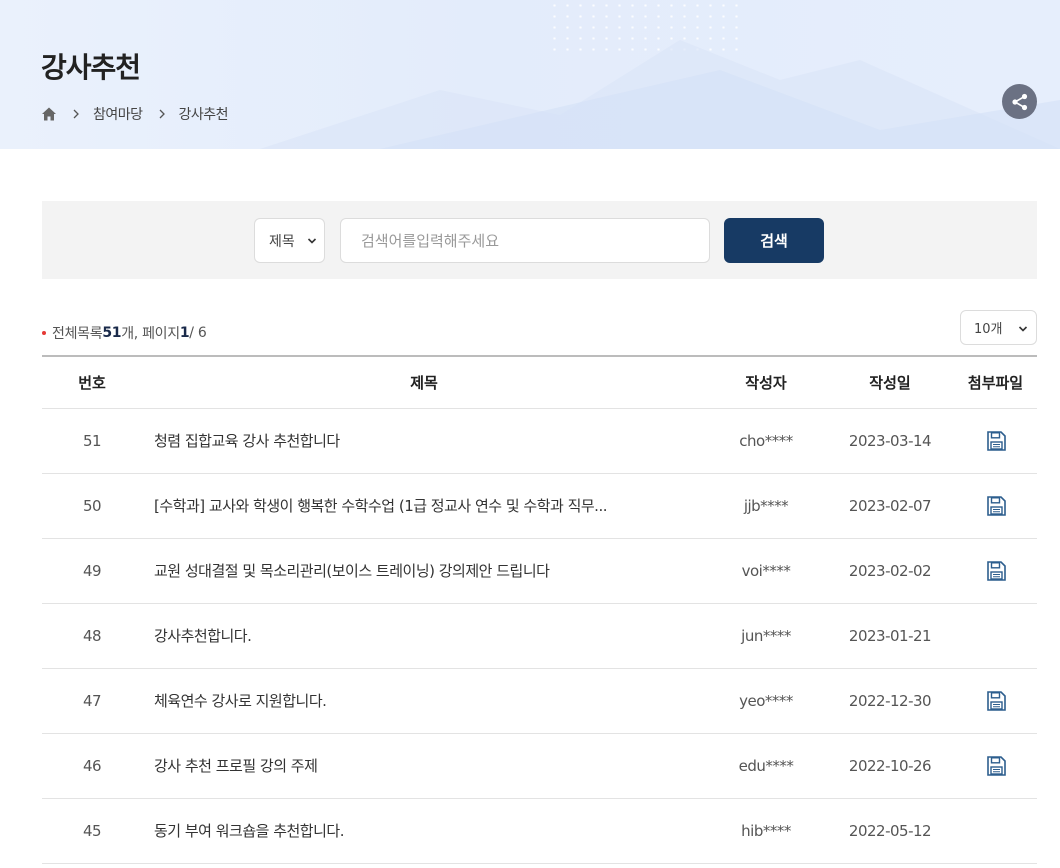 The height and width of the screenshot is (868, 1060). I want to click on post-author: yeo****, so click(766, 700).